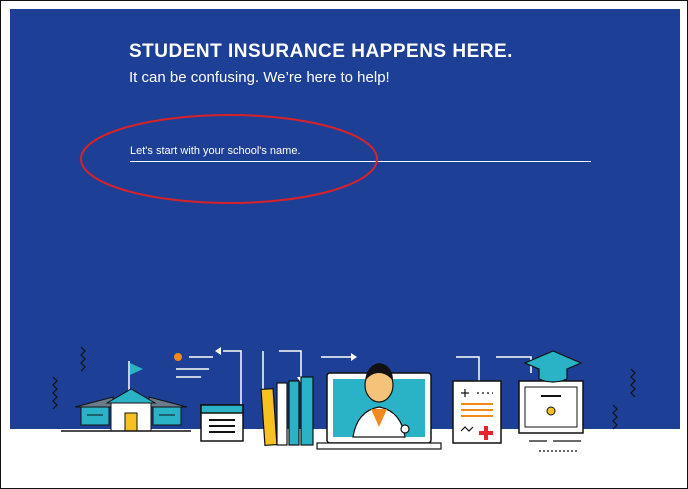 This screenshot has width=688, height=489. Describe the element at coordinates (178, 357) in the screenshot. I see `orange-dot-icon` at that location.